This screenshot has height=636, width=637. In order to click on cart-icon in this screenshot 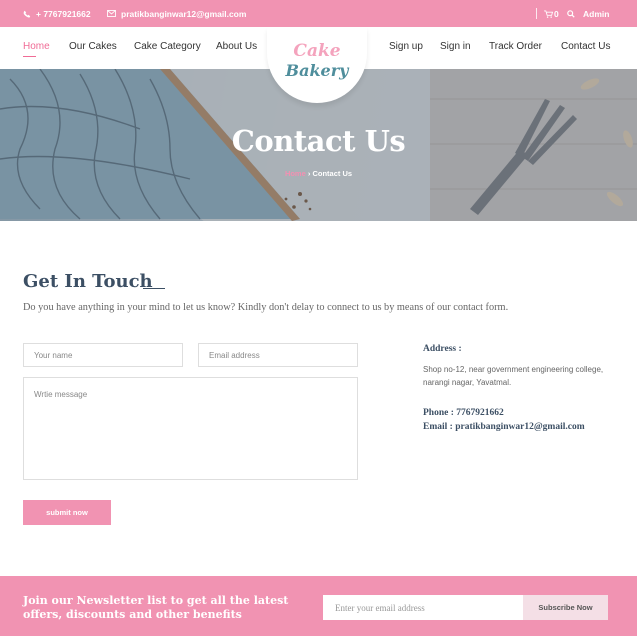, I will do `click(548, 13)`.